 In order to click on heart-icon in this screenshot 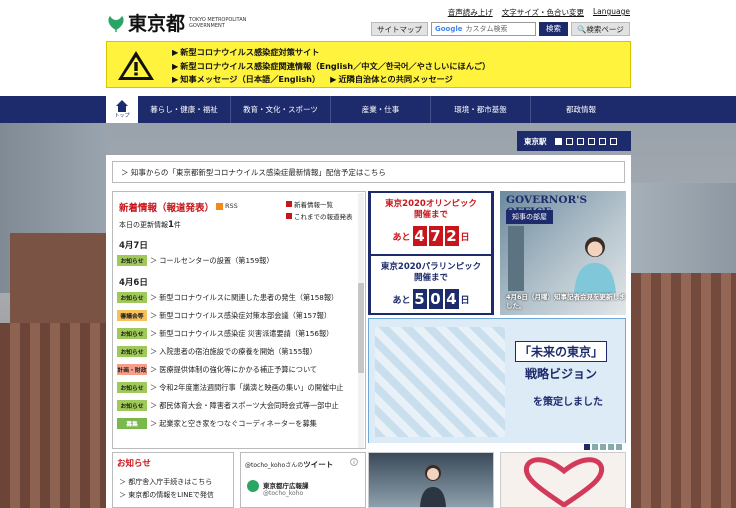, I will do `click(564, 482)`.